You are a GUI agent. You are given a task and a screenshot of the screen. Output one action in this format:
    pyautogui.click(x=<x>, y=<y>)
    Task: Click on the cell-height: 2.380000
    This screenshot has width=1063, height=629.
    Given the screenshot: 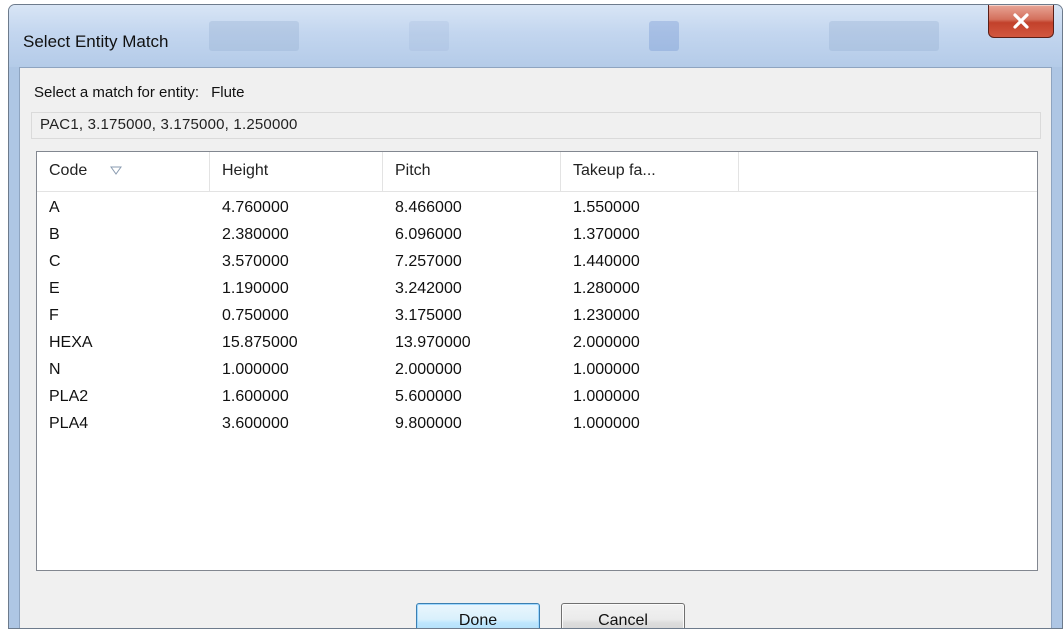 What is the action you would take?
    pyautogui.click(x=255, y=234)
    